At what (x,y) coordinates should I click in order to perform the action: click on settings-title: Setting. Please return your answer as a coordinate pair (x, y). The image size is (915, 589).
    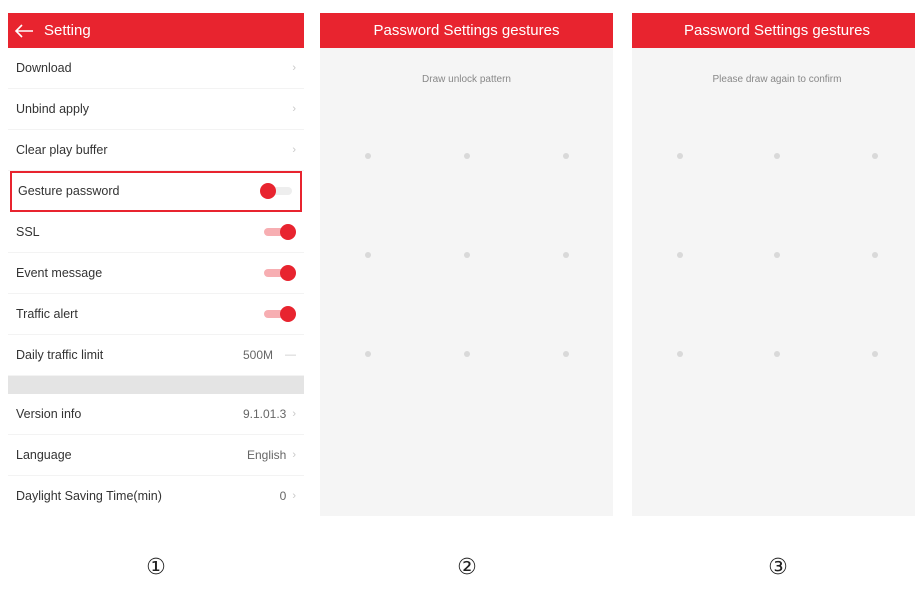
    Looking at the image, I should click on (67, 30).